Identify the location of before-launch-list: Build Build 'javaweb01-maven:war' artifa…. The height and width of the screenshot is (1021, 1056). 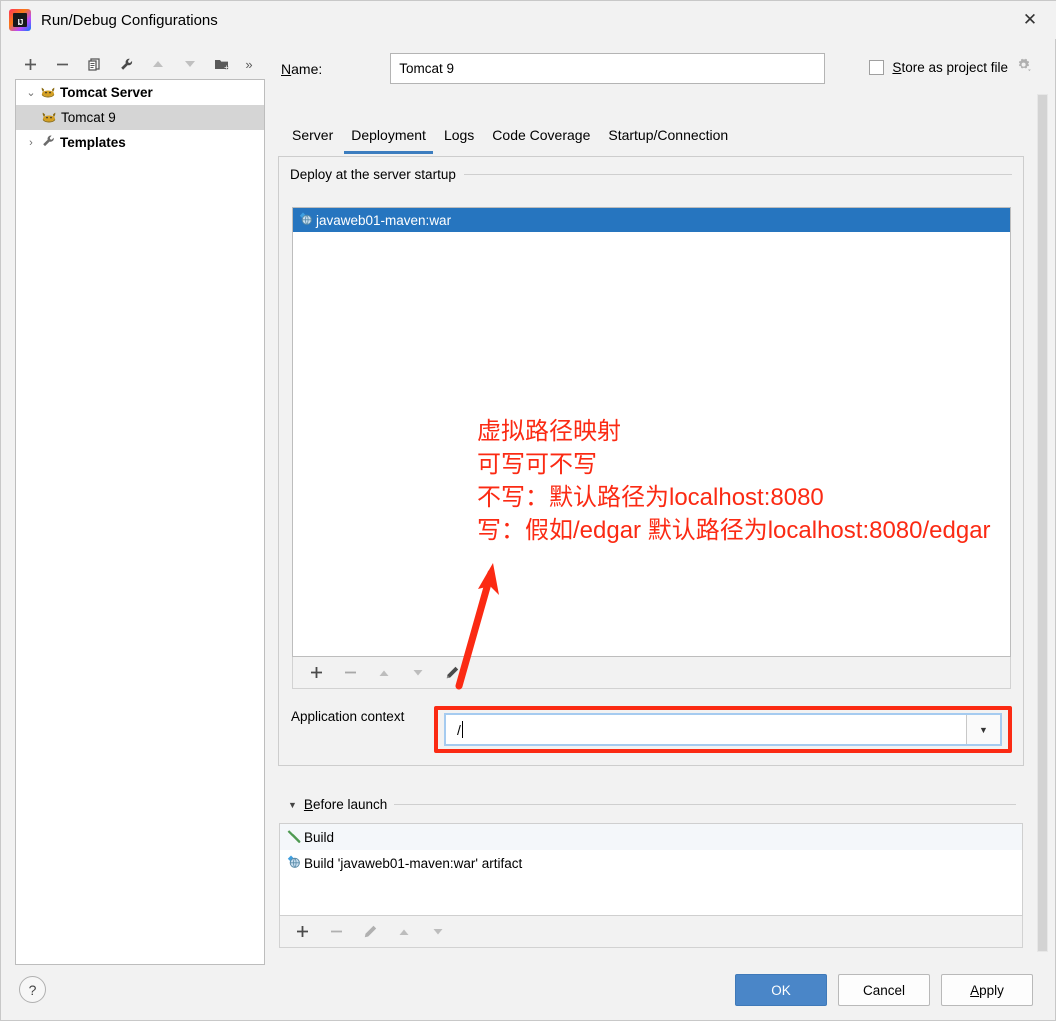
(651, 869).